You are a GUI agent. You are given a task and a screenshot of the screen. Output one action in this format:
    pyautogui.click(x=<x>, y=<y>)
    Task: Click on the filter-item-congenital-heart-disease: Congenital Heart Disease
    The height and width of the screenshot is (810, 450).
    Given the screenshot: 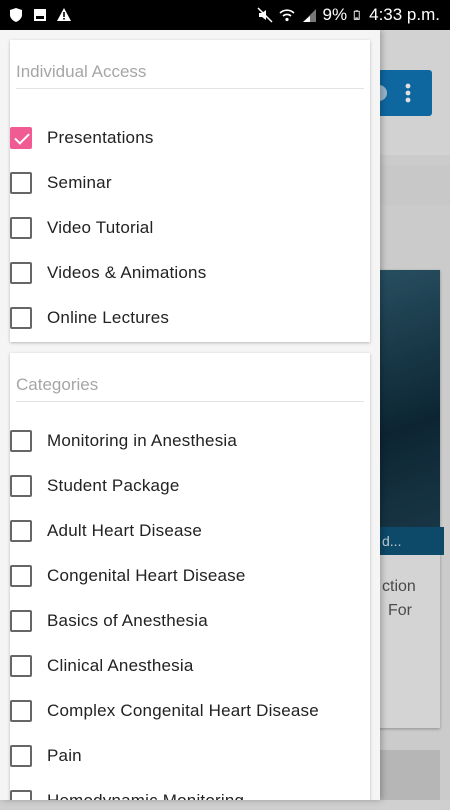 What is the action you would take?
    pyautogui.click(x=128, y=575)
    